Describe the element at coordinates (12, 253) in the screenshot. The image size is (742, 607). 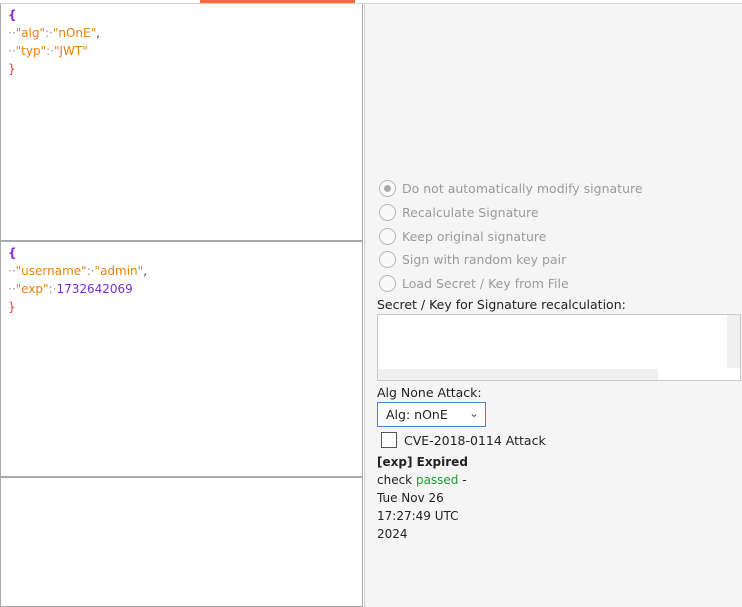
I see `payload-open-brace: {` at that location.